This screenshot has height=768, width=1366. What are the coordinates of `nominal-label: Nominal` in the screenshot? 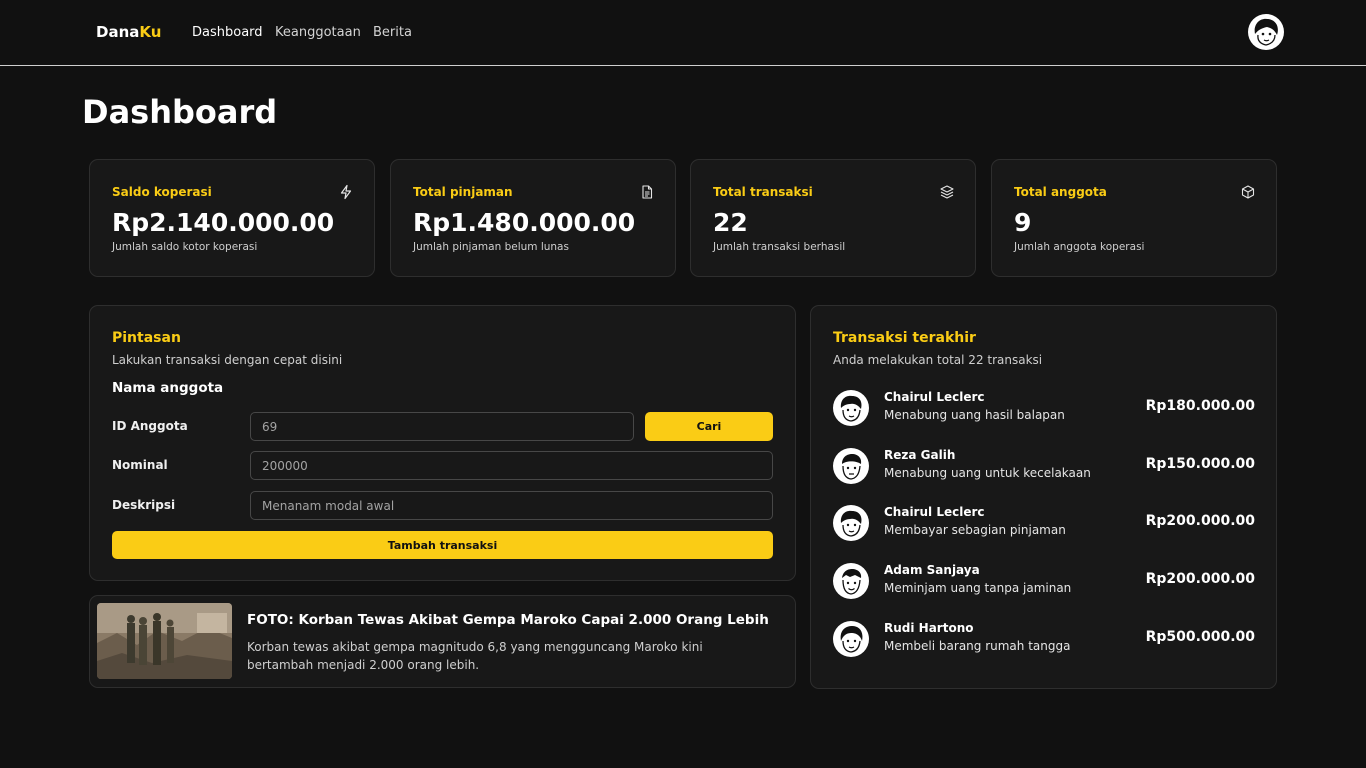 It's located at (140, 465).